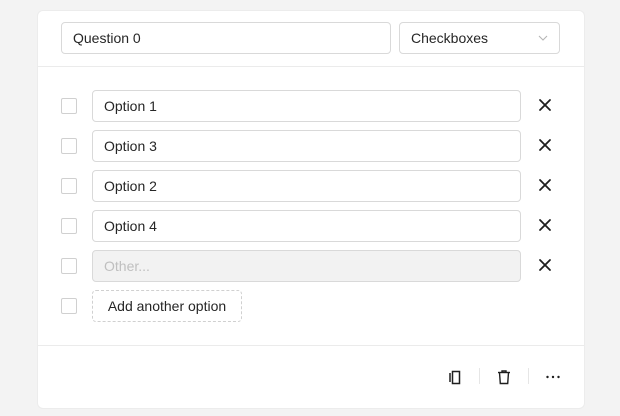  What do you see at coordinates (311, 377) in the screenshot?
I see `question-footer` at bounding box center [311, 377].